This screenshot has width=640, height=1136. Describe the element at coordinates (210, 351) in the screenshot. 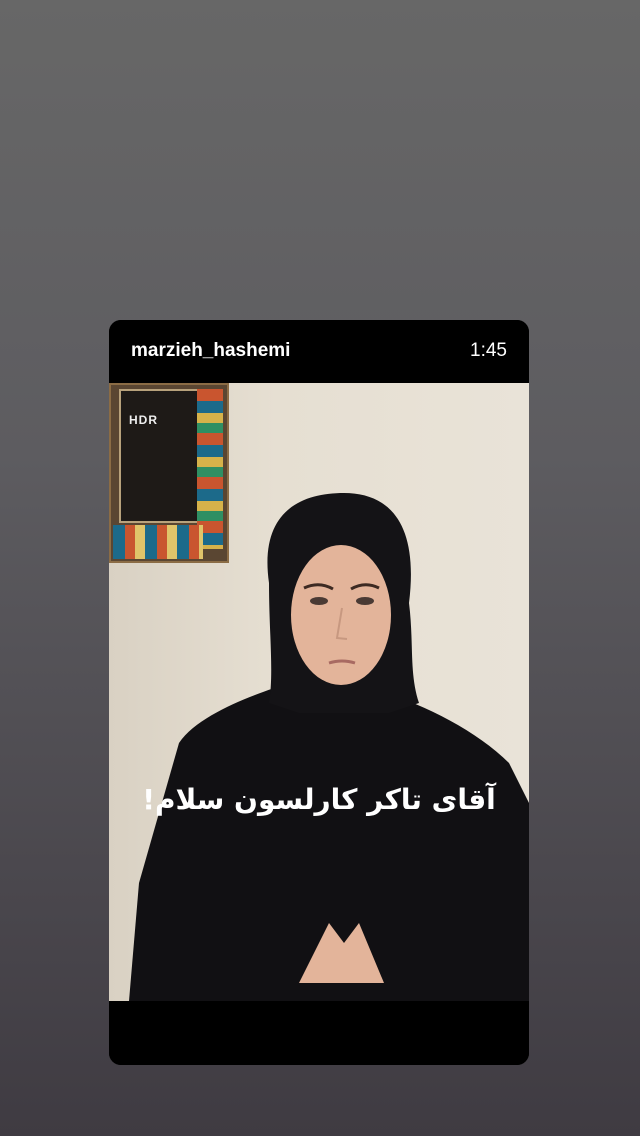

I see `username: marzieh_hashemi` at that location.